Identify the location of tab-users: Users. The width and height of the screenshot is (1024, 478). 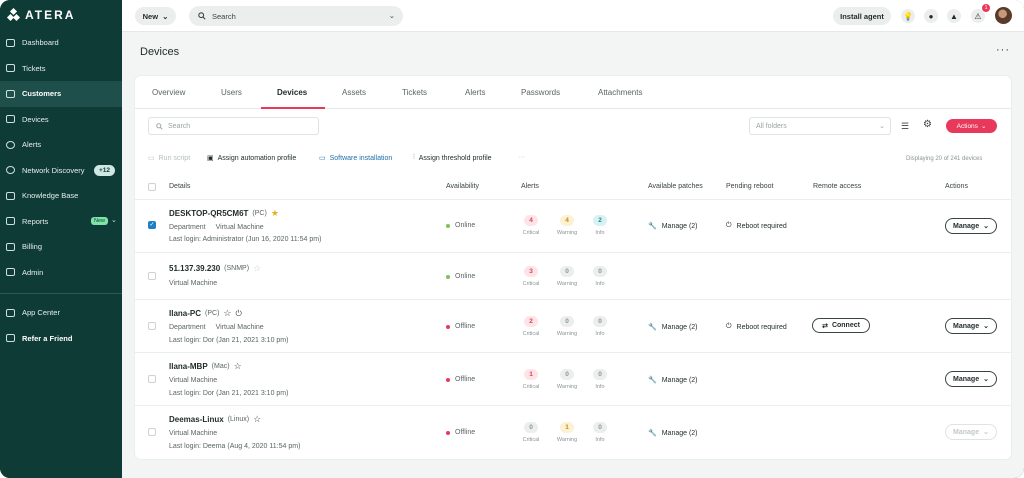
(231, 92).